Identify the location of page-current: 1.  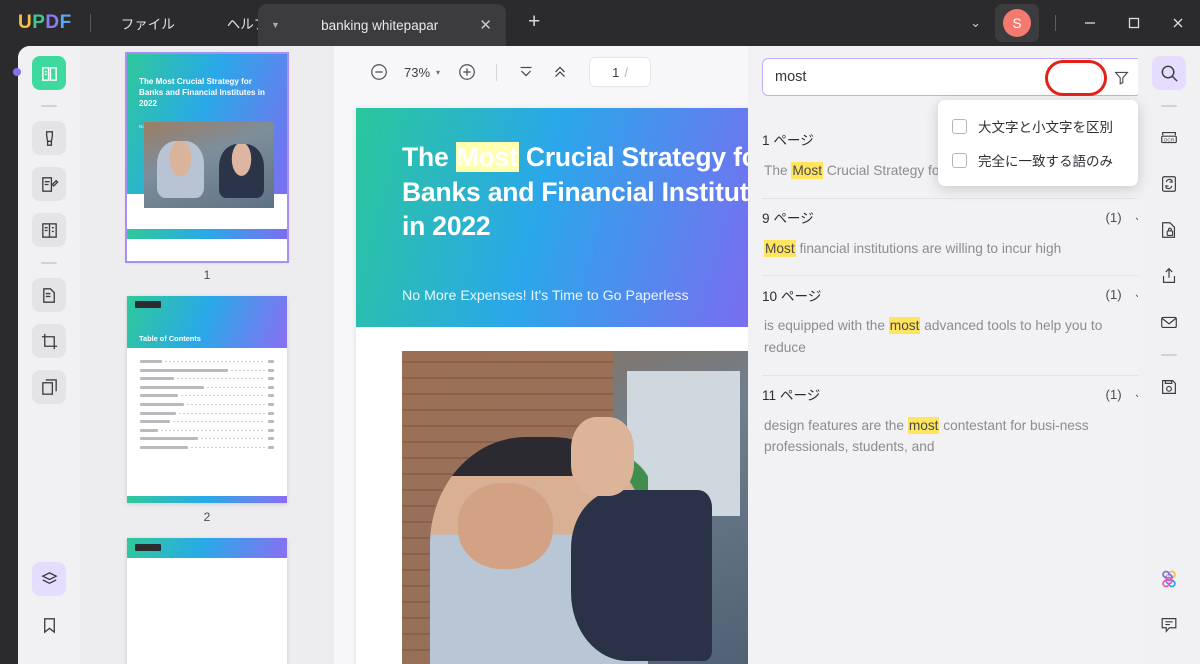
(616, 72).